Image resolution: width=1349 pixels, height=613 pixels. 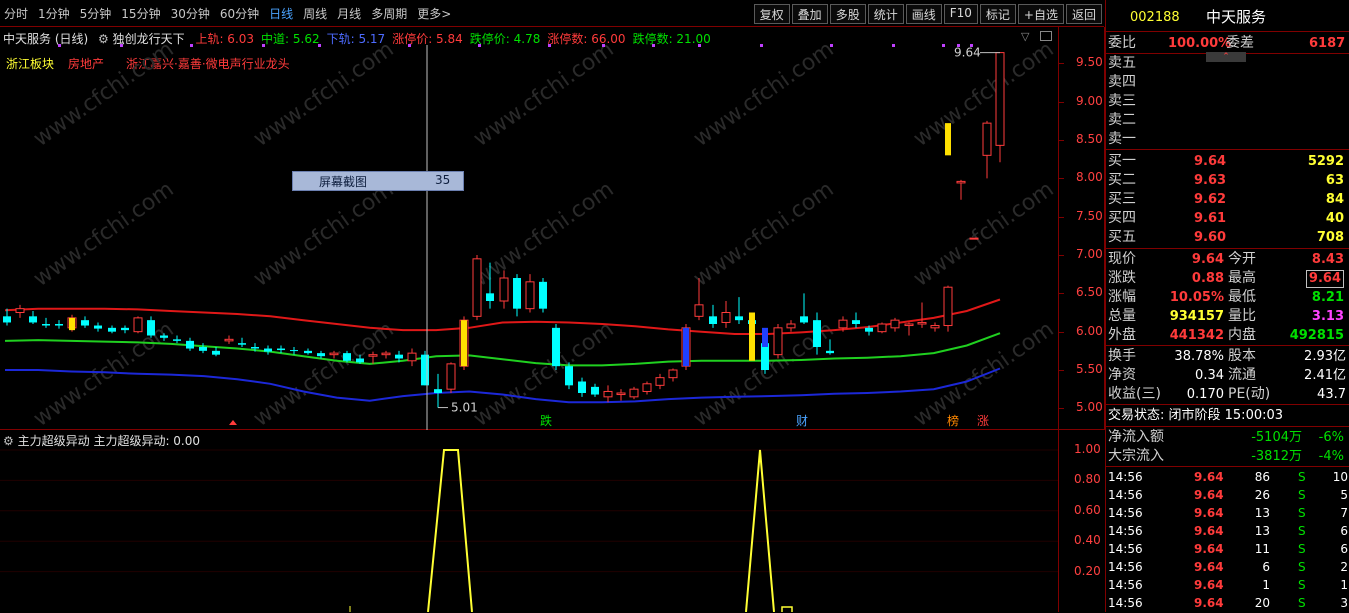 What do you see at coordinates (771, 14) in the screenshot?
I see `tool-button-0: 复权` at bounding box center [771, 14].